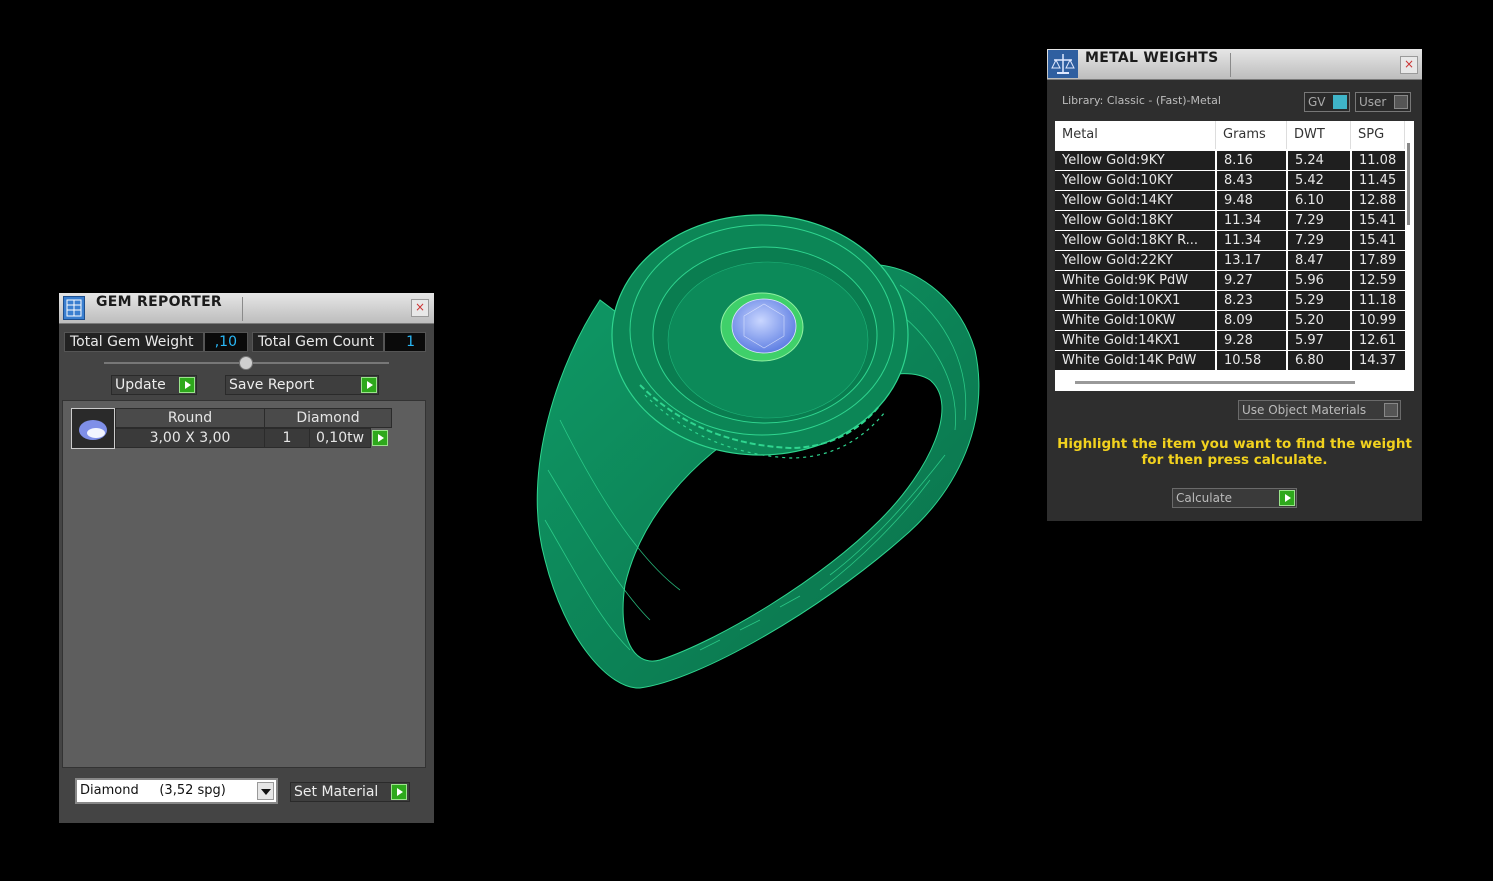 This screenshot has width=1493, height=881. What do you see at coordinates (1319, 180) in the screenshot?
I see `cell-dwt: 5.42` at bounding box center [1319, 180].